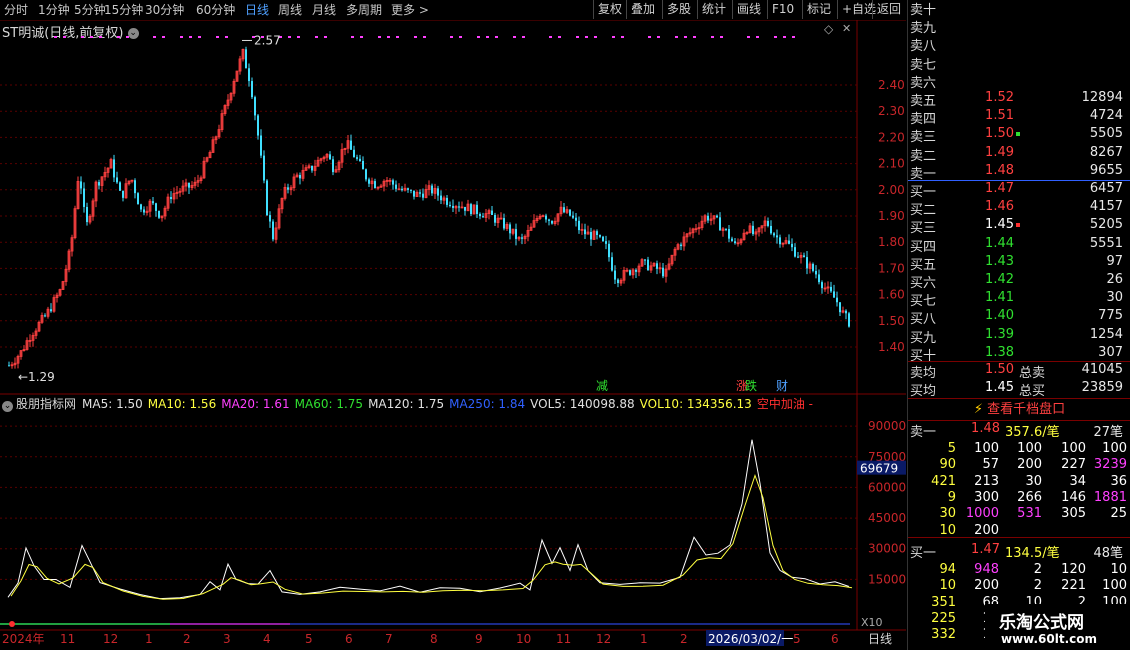 The width and height of the screenshot is (1130, 650). Describe the element at coordinates (891, 321) in the screenshot. I see `price-tick-label: 1.50` at that location.